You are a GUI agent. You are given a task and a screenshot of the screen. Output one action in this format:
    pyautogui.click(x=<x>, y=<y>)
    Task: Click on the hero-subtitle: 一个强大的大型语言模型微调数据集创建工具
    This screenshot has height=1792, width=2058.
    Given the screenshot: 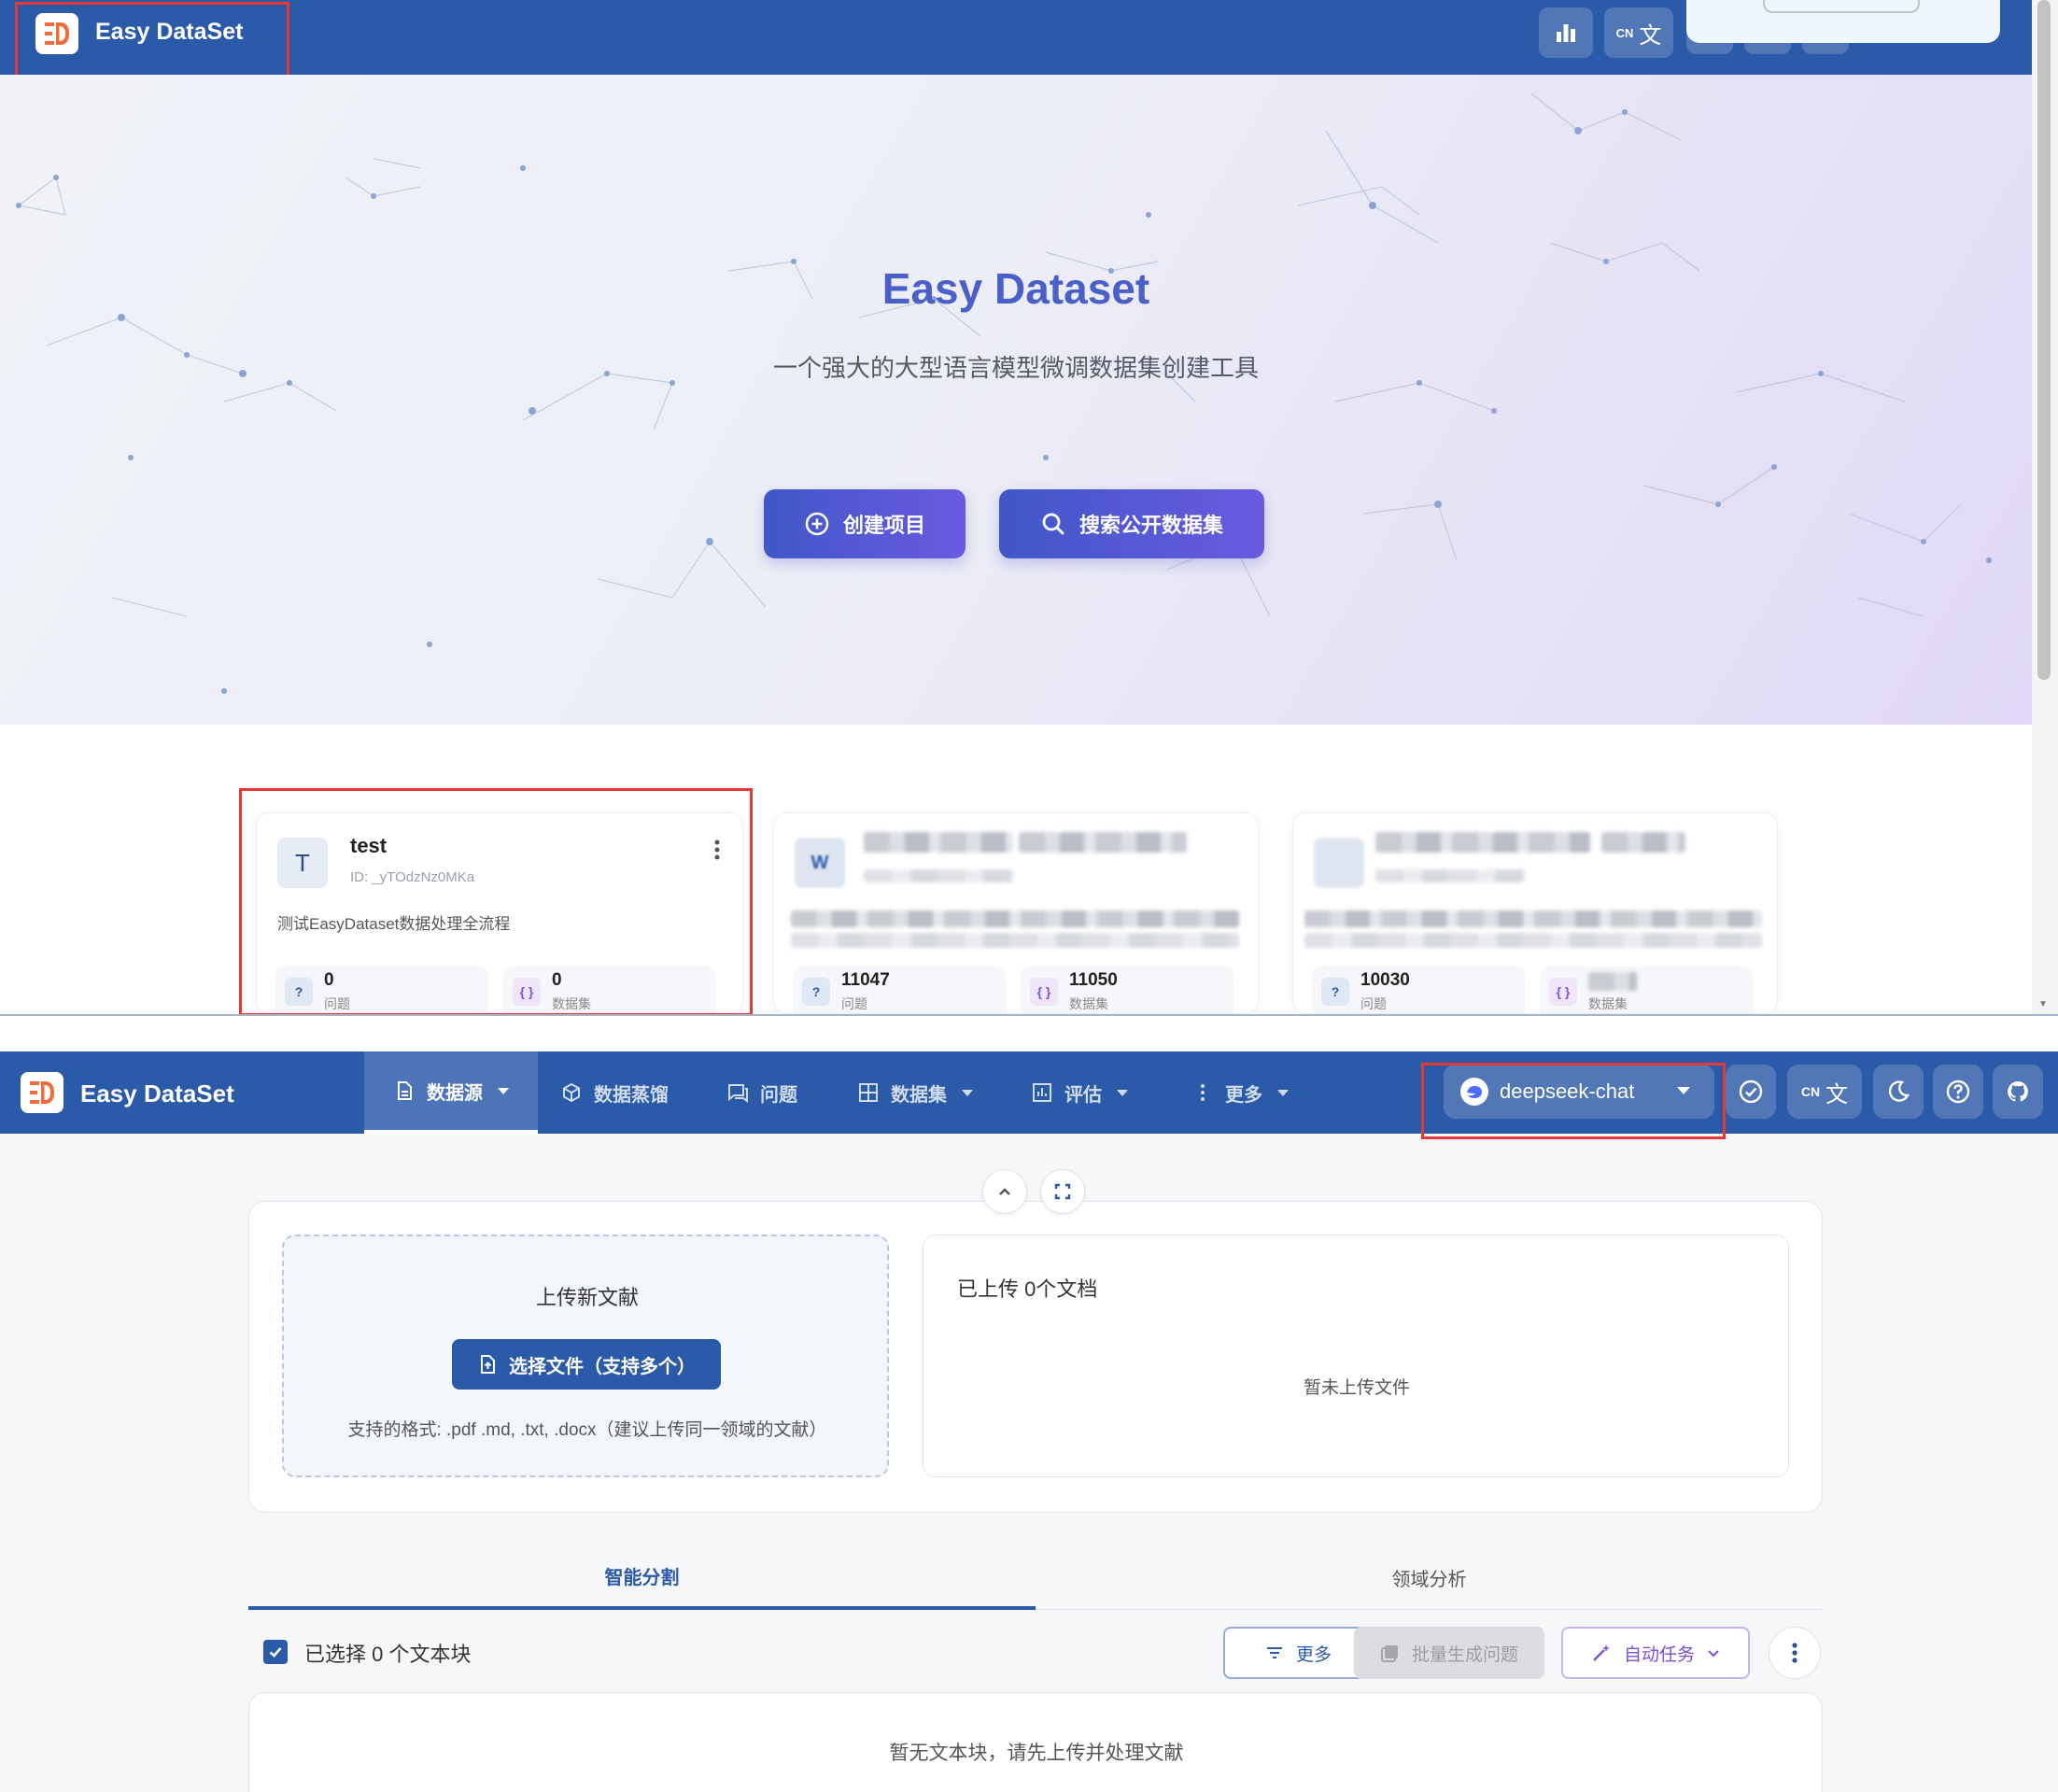 What is the action you would take?
    pyautogui.click(x=1015, y=368)
    